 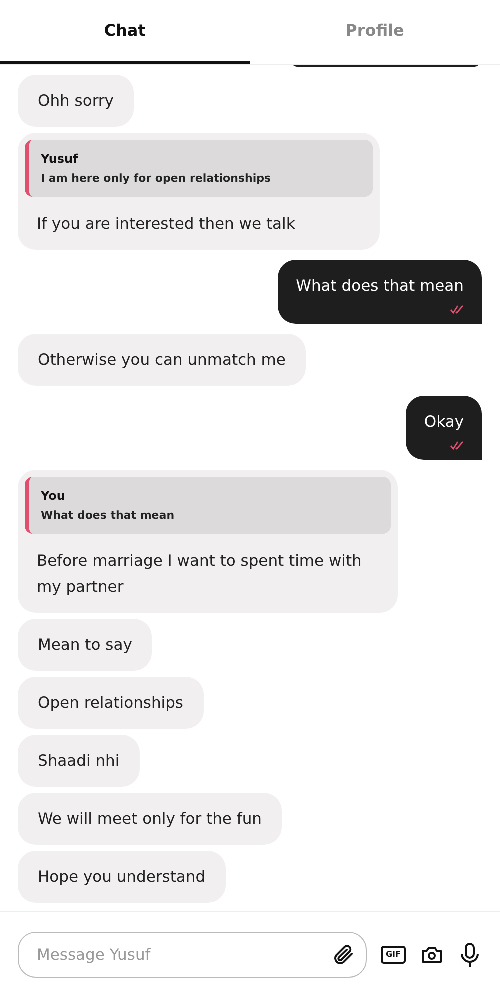 I want to click on message-text: Okay, so click(x=444, y=422).